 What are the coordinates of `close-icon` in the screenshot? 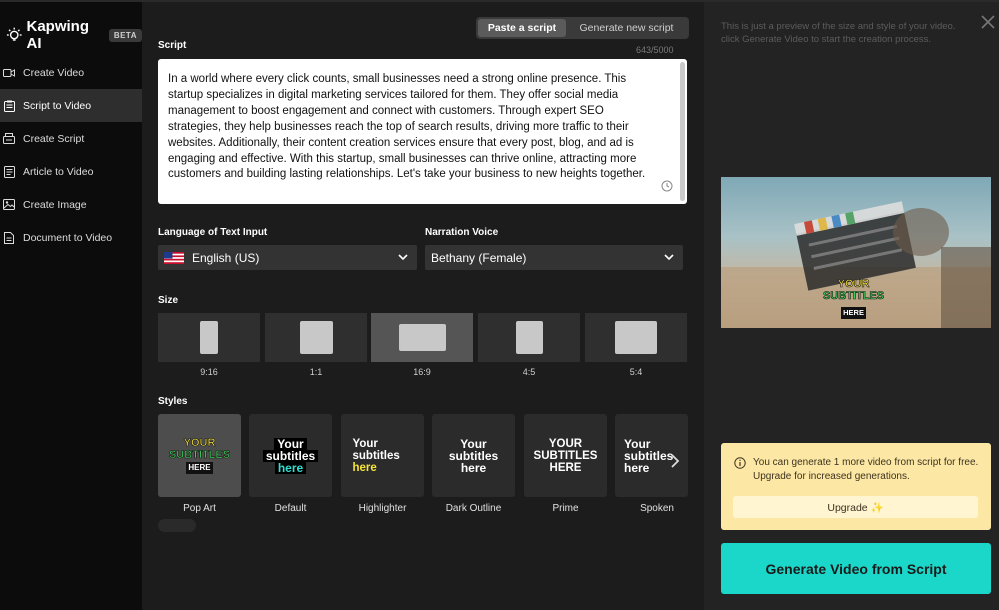 It's located at (988, 22).